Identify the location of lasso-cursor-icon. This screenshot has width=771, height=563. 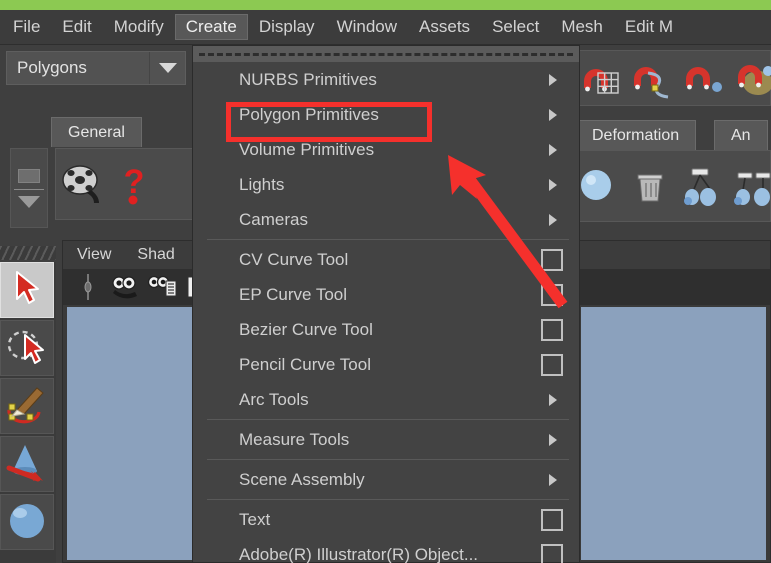
(27, 348).